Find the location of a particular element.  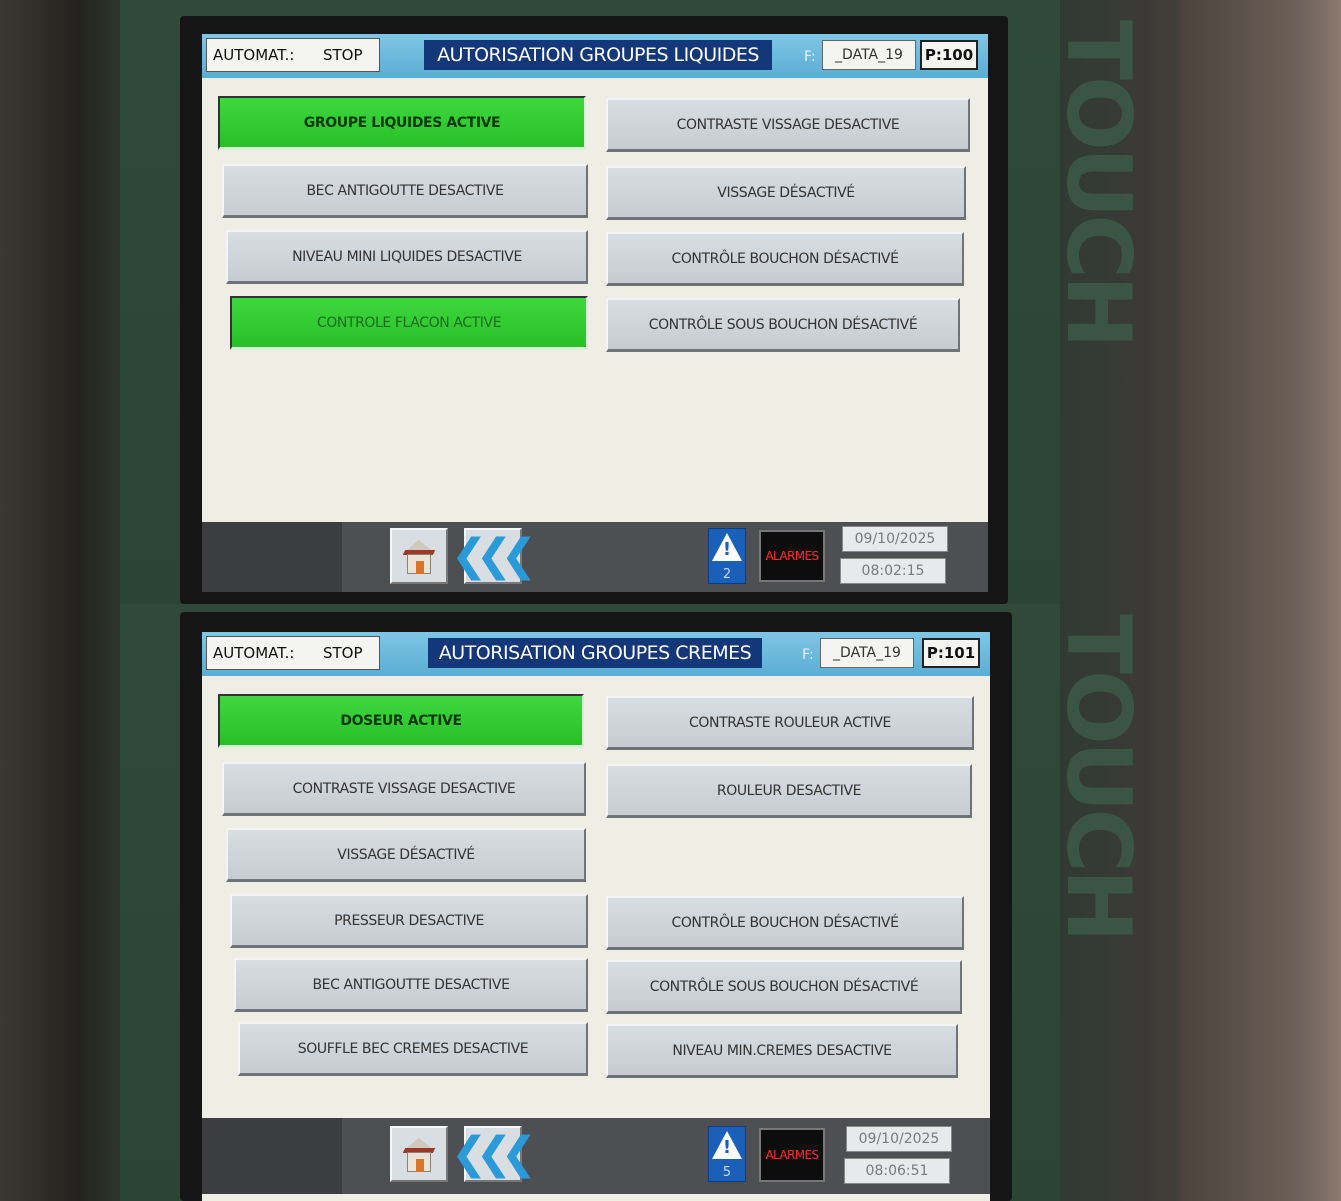

warning-button: ! 5 is located at coordinates (727, 1154).